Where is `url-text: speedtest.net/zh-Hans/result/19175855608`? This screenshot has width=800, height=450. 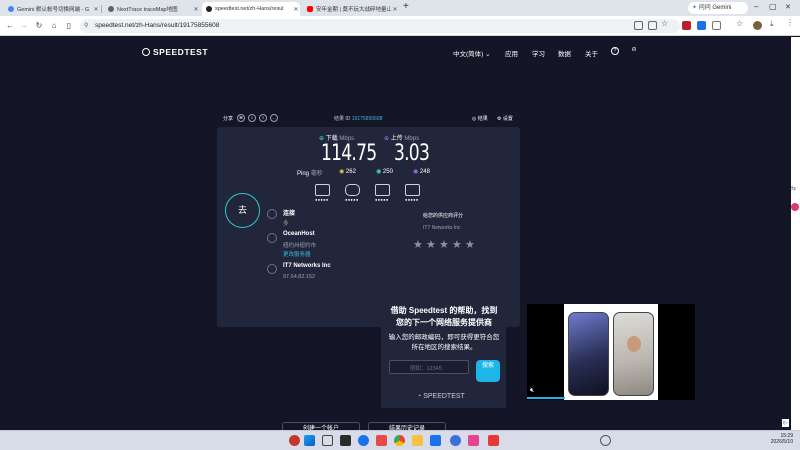
url-text: speedtest.net/zh-Hans/result/19175855608 is located at coordinates (157, 25).